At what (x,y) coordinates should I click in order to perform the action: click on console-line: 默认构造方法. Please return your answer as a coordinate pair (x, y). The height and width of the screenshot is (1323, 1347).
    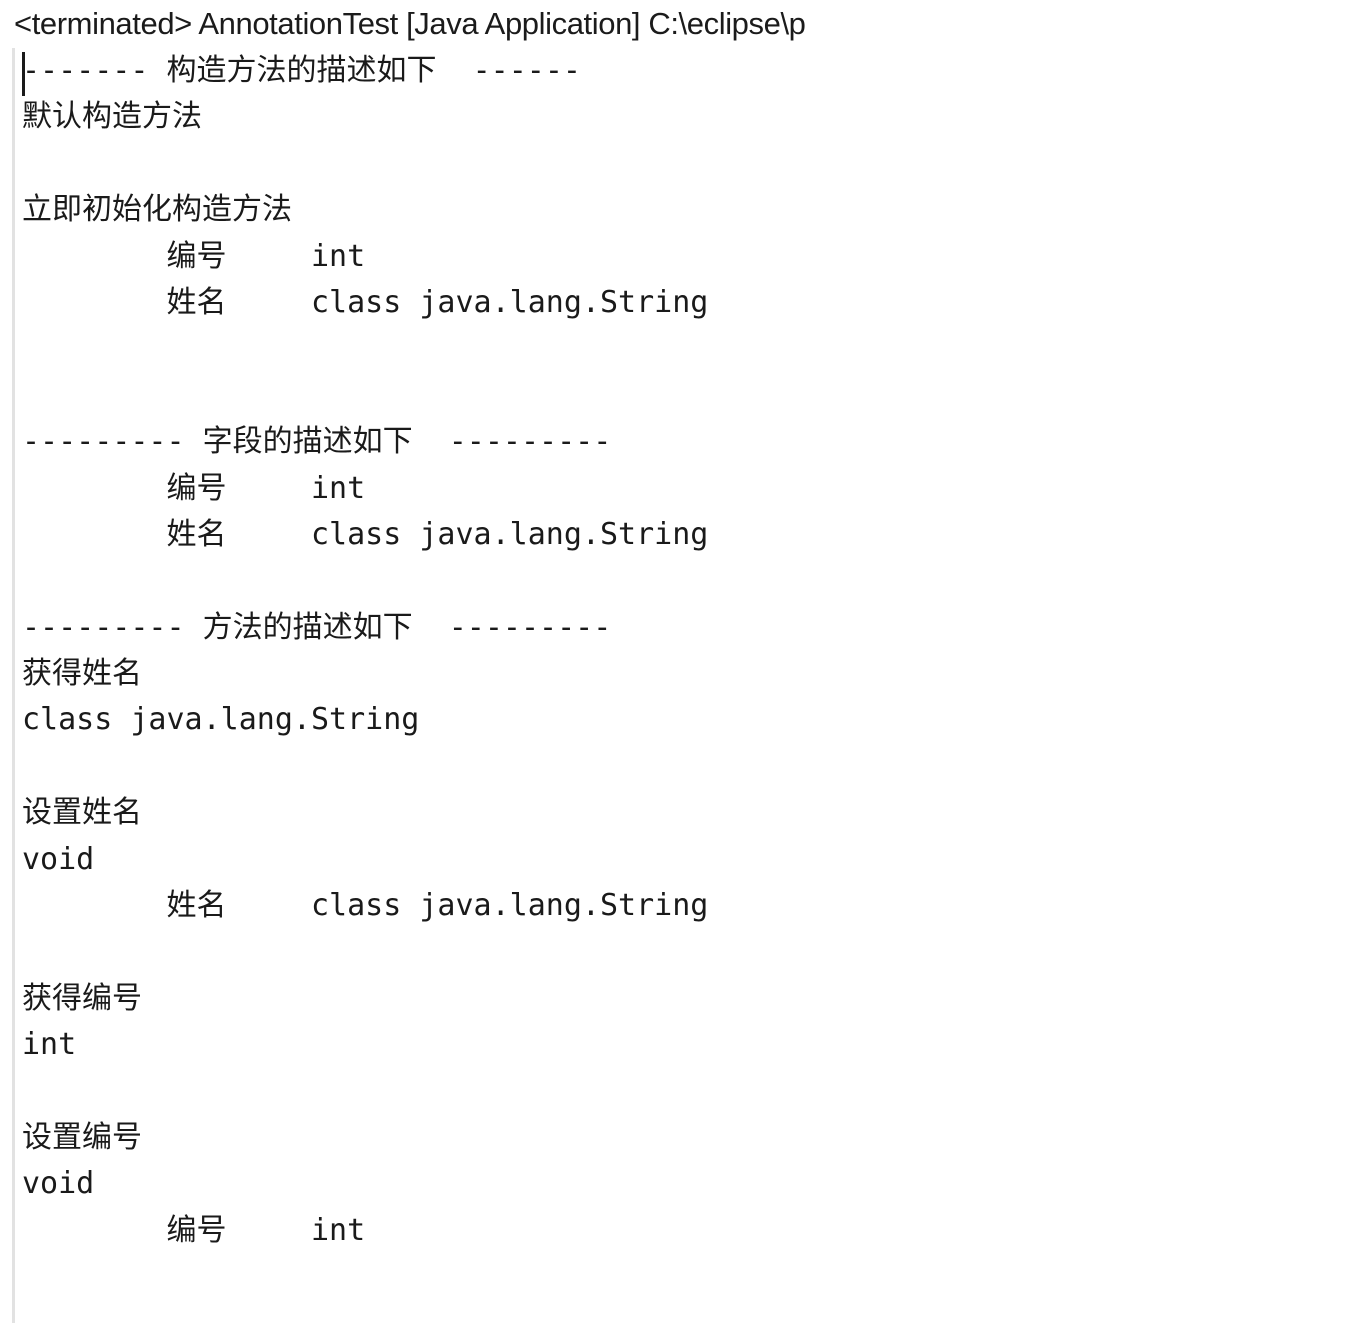
    Looking at the image, I should click on (112, 117).